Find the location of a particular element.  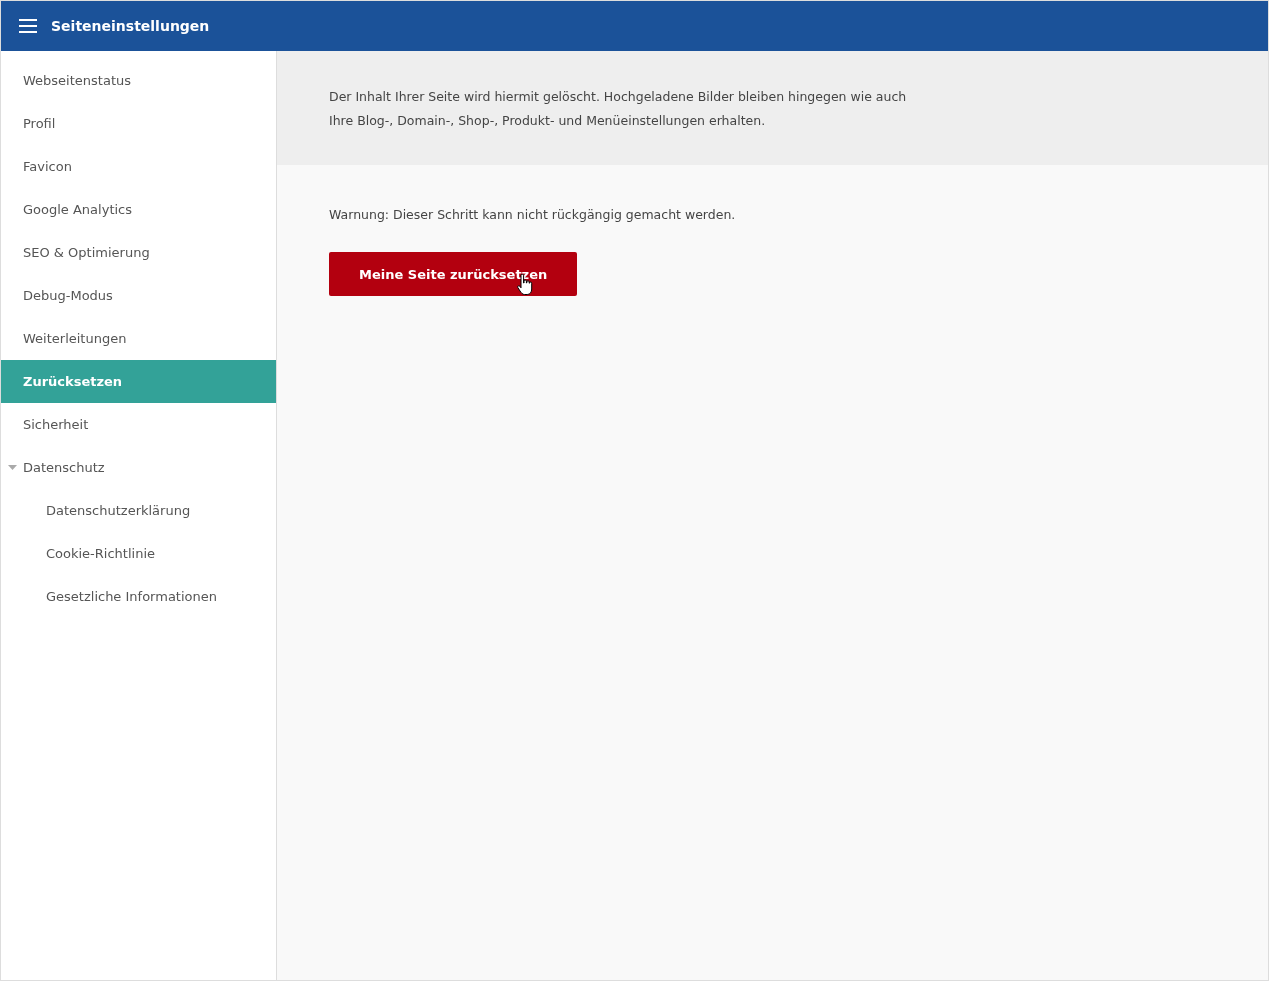

sidebar-item: Profil is located at coordinates (138, 123).